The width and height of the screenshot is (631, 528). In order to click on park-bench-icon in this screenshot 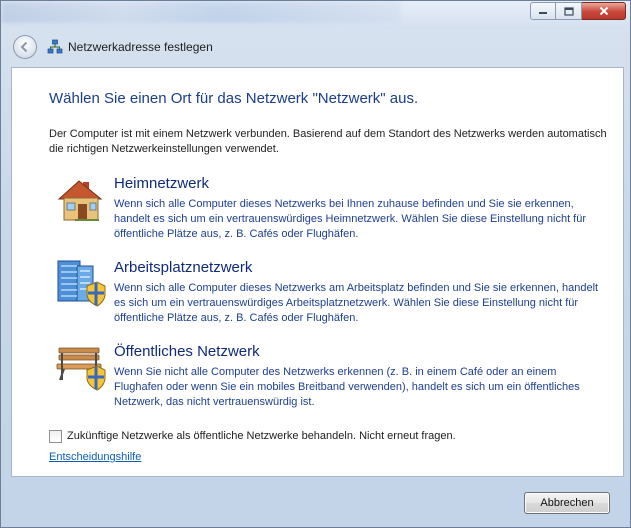, I will do `click(81, 369)`.